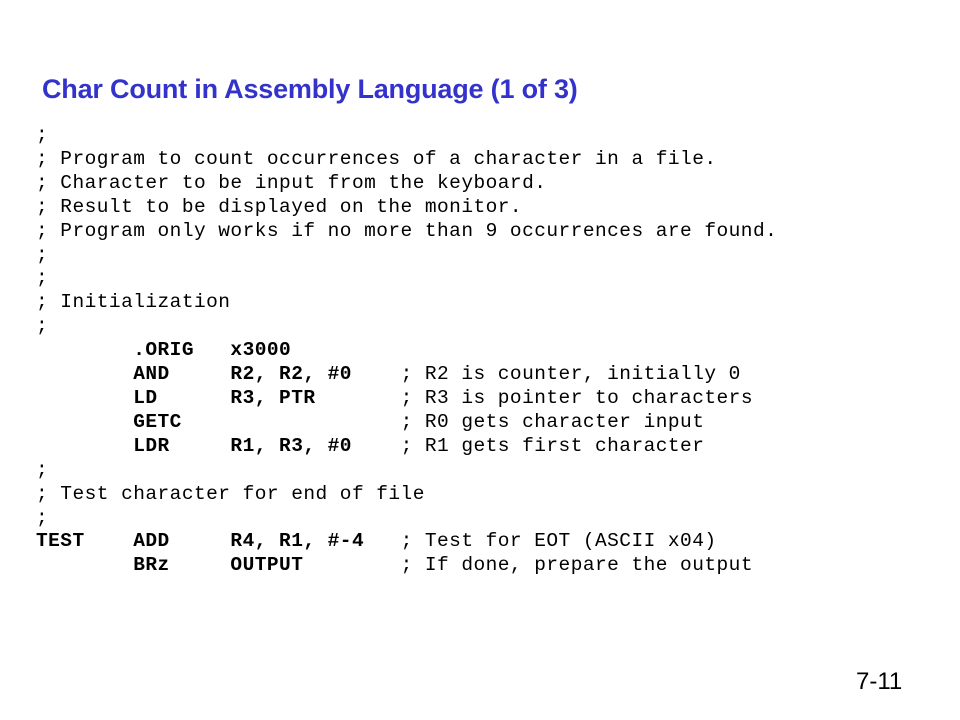  I want to click on code-line: .ORIG x3000, so click(492, 351).